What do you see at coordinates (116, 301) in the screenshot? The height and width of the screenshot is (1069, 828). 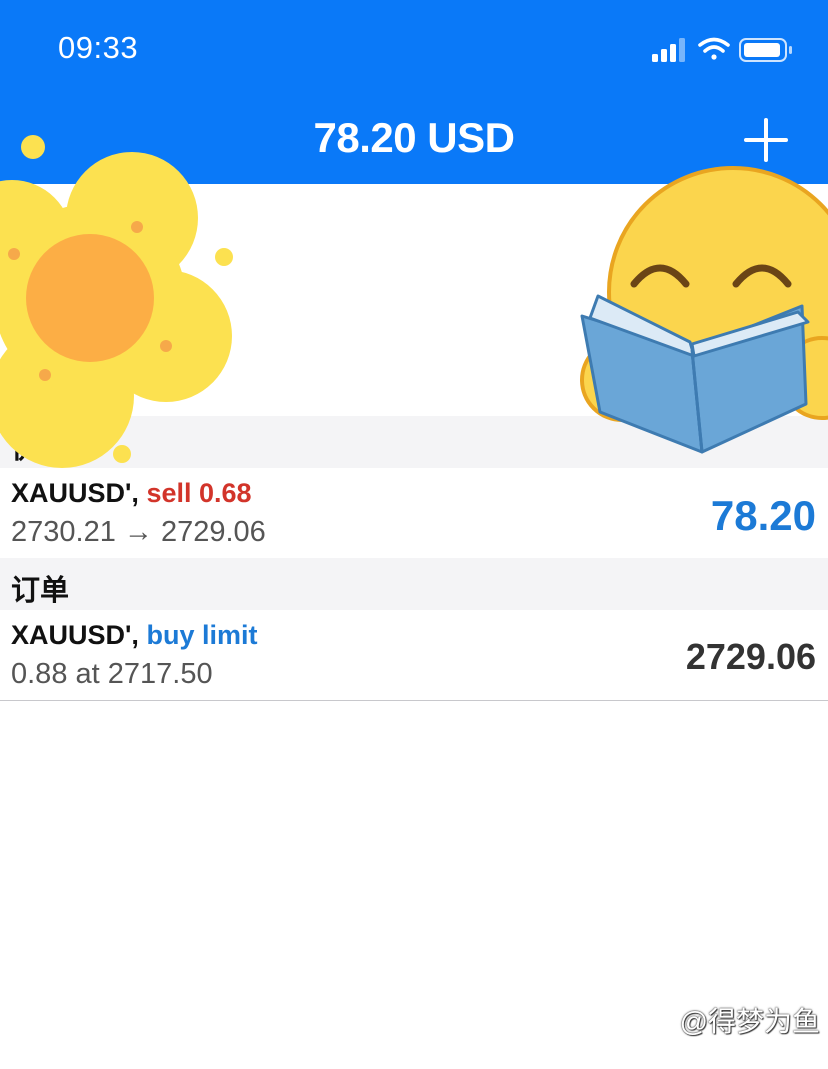 I see `flower-sticker` at bounding box center [116, 301].